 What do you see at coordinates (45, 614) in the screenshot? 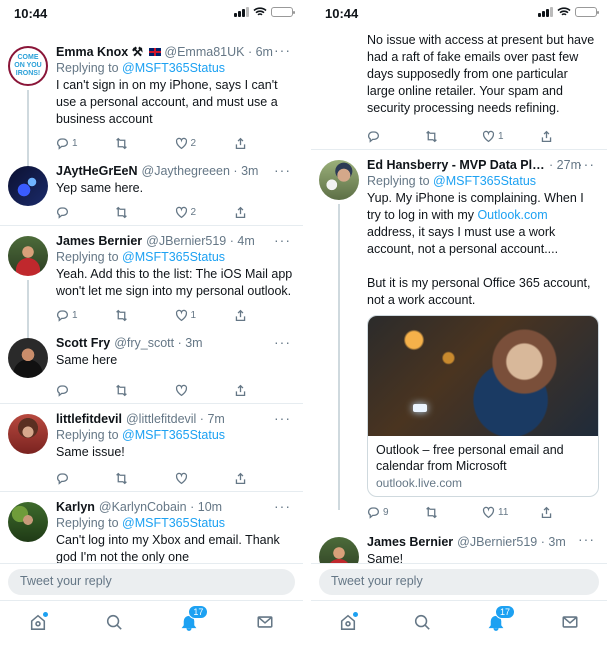
I see `new-content-dot` at bounding box center [45, 614].